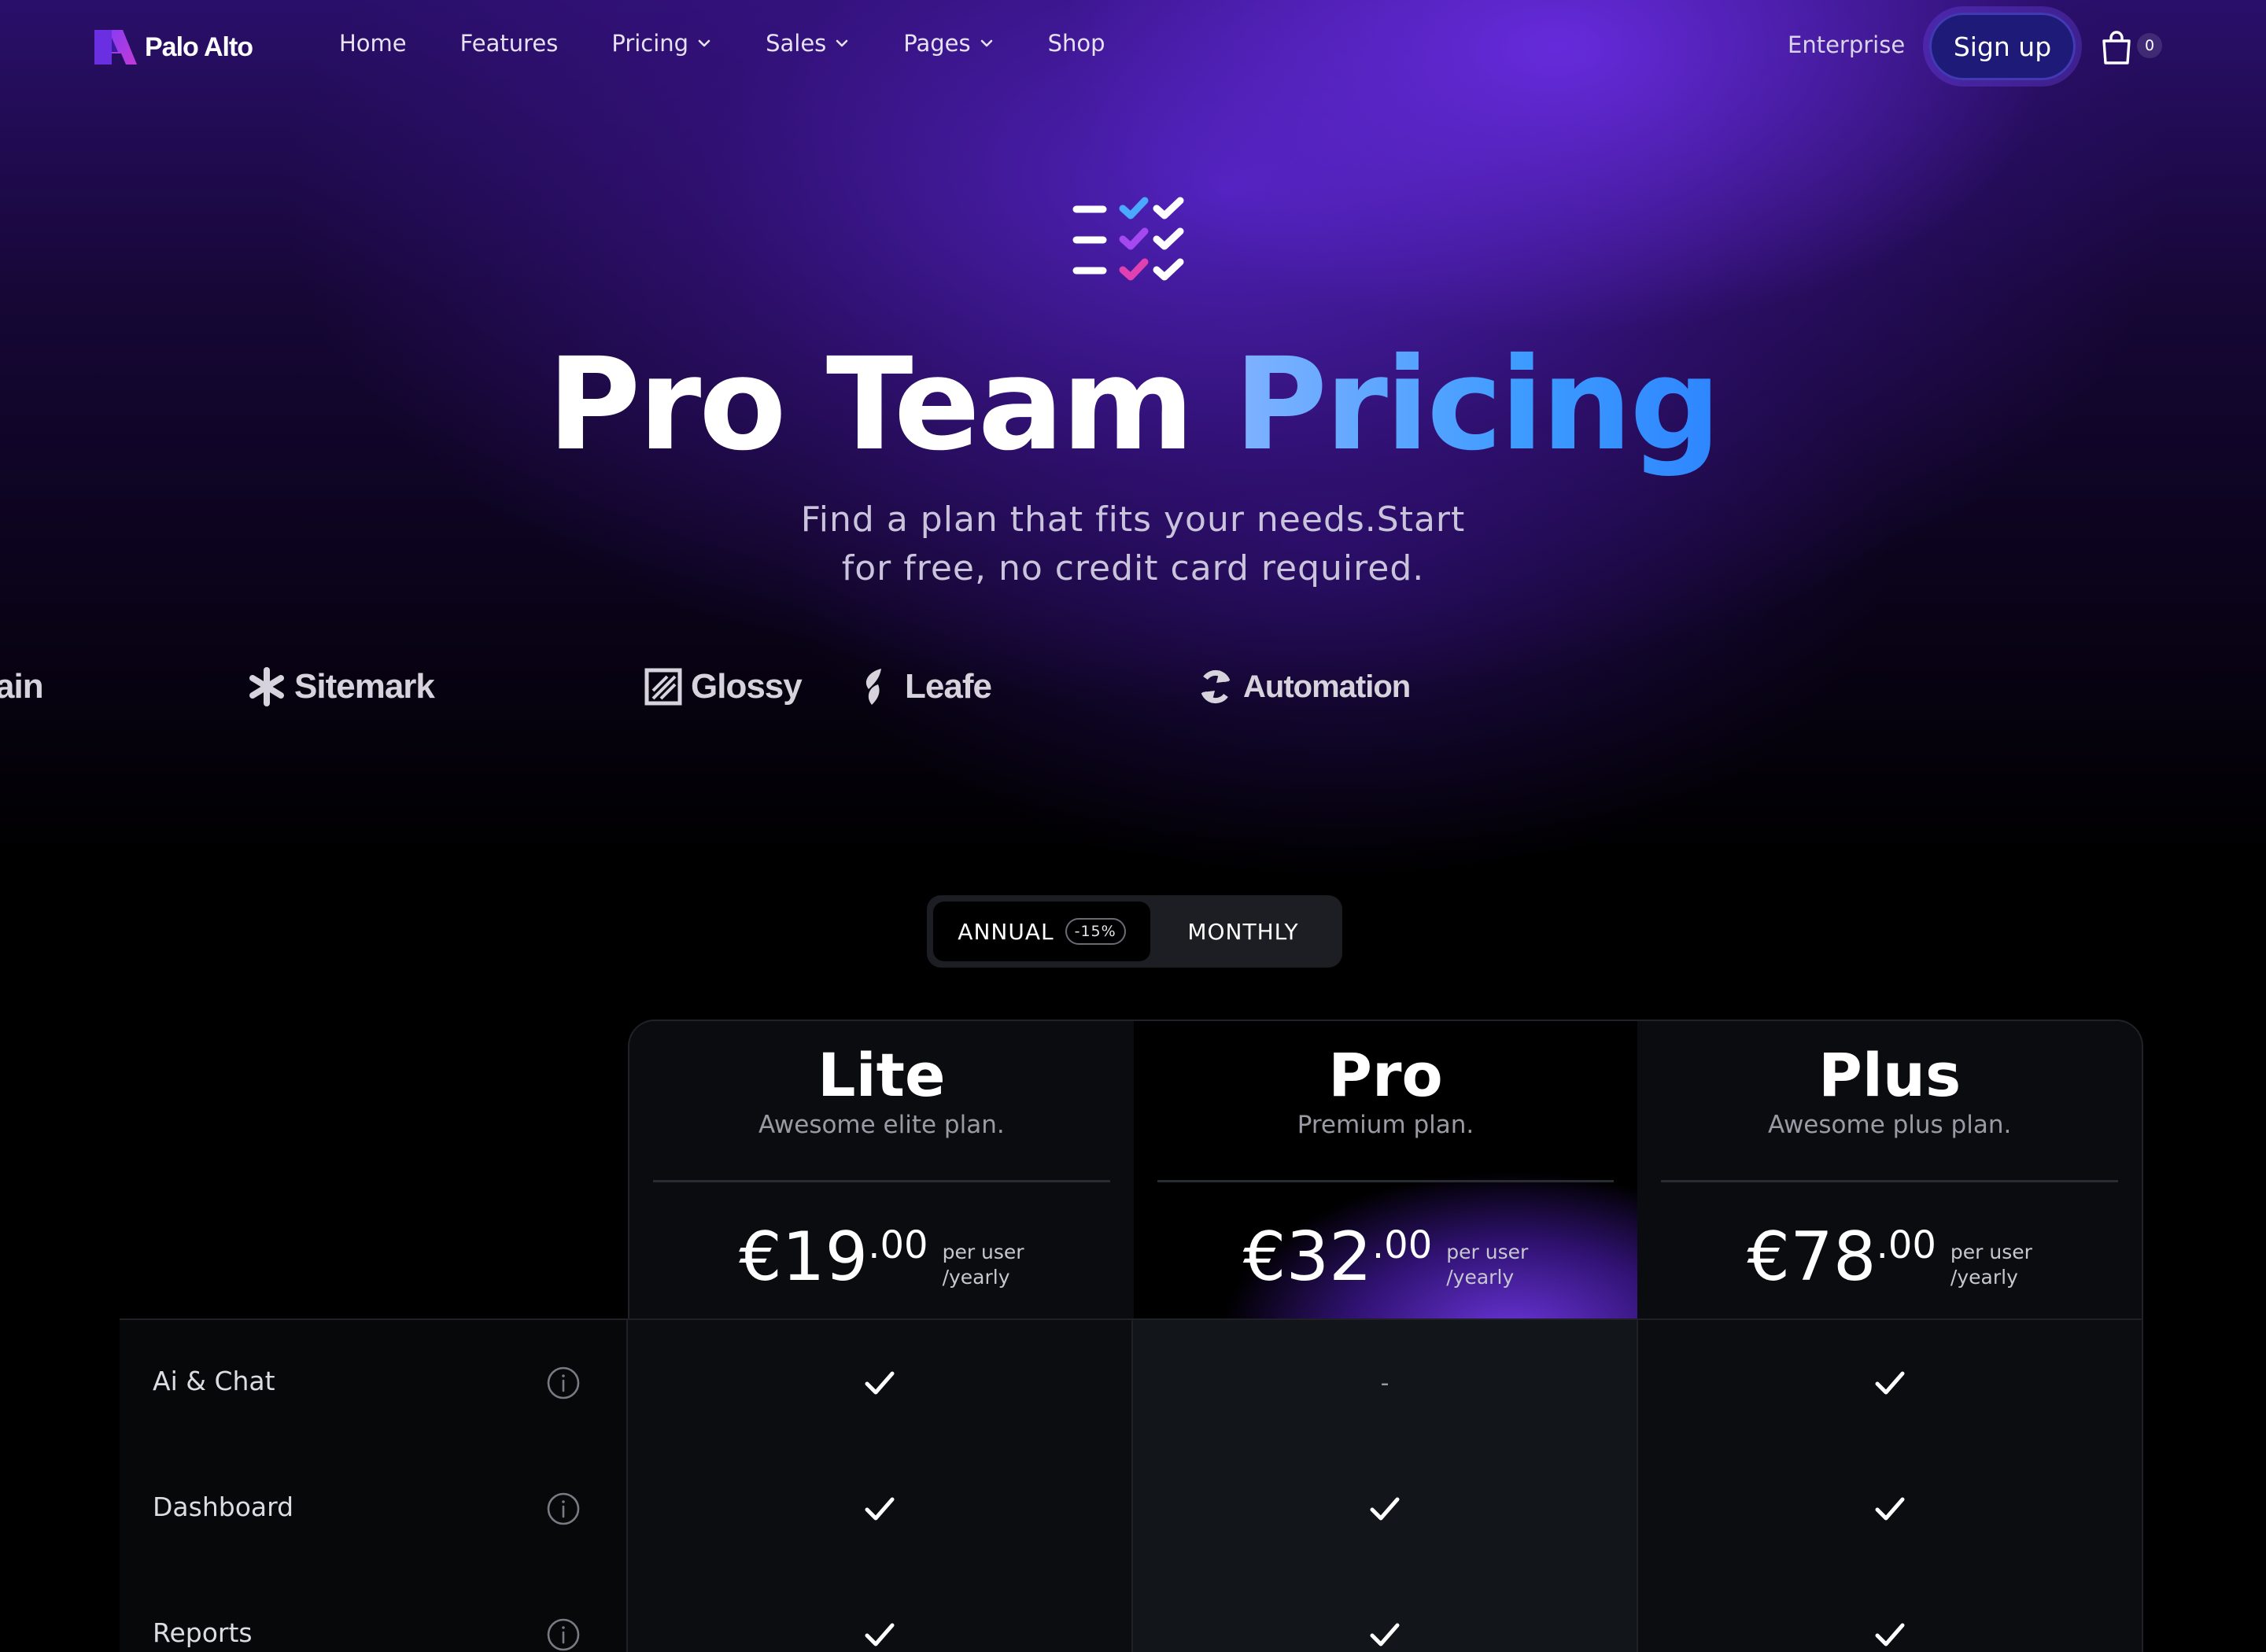 This screenshot has width=2266, height=1652. What do you see at coordinates (1216, 686) in the screenshot?
I see `refresh-icon` at bounding box center [1216, 686].